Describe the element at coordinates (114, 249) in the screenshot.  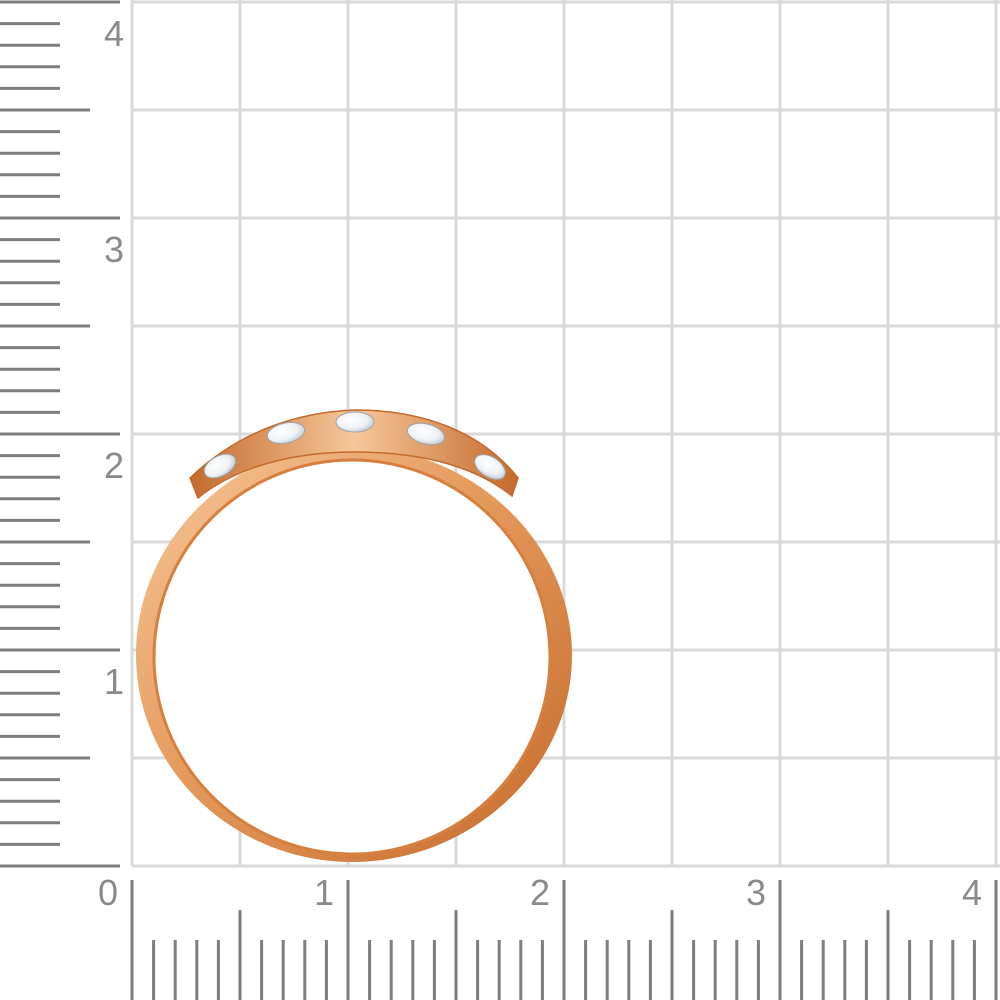
I see `left-ruler-label: 3` at that location.